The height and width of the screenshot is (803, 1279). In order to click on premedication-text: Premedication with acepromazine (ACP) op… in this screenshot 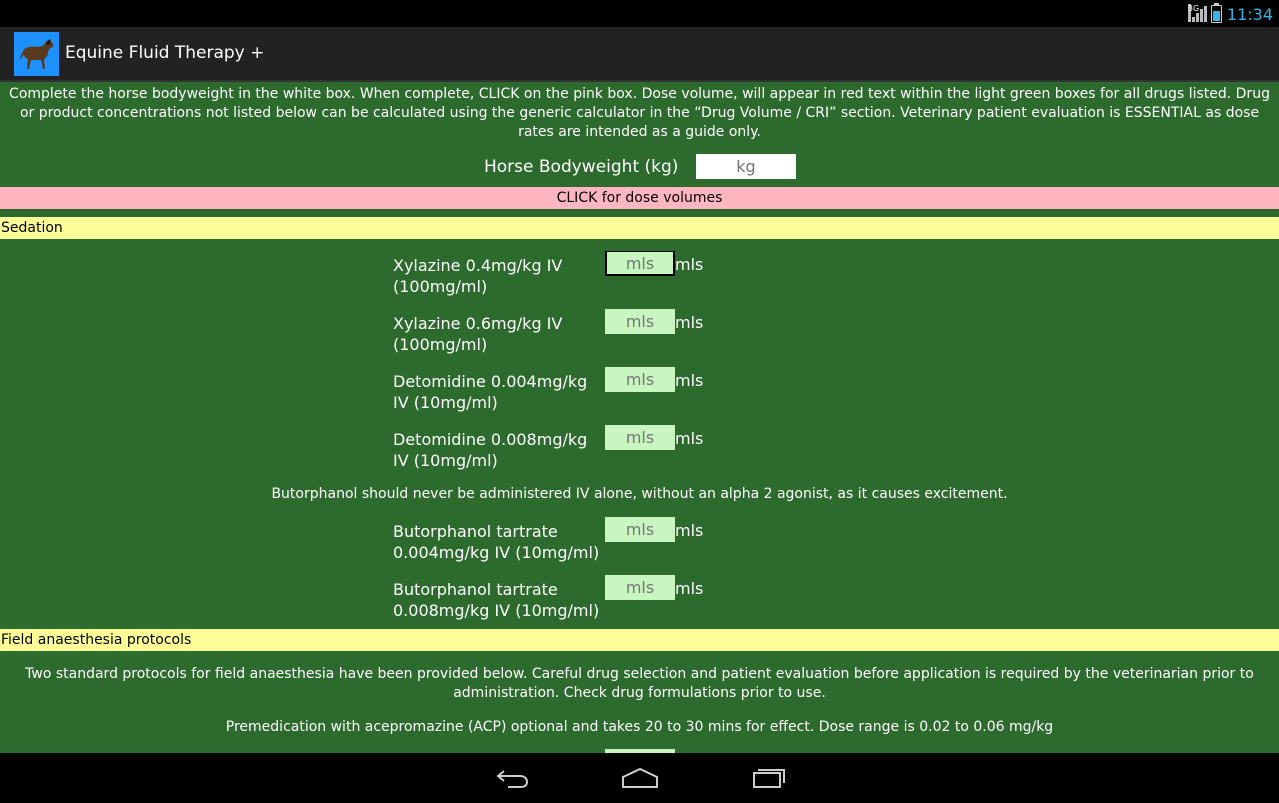, I will do `click(639, 727)`.